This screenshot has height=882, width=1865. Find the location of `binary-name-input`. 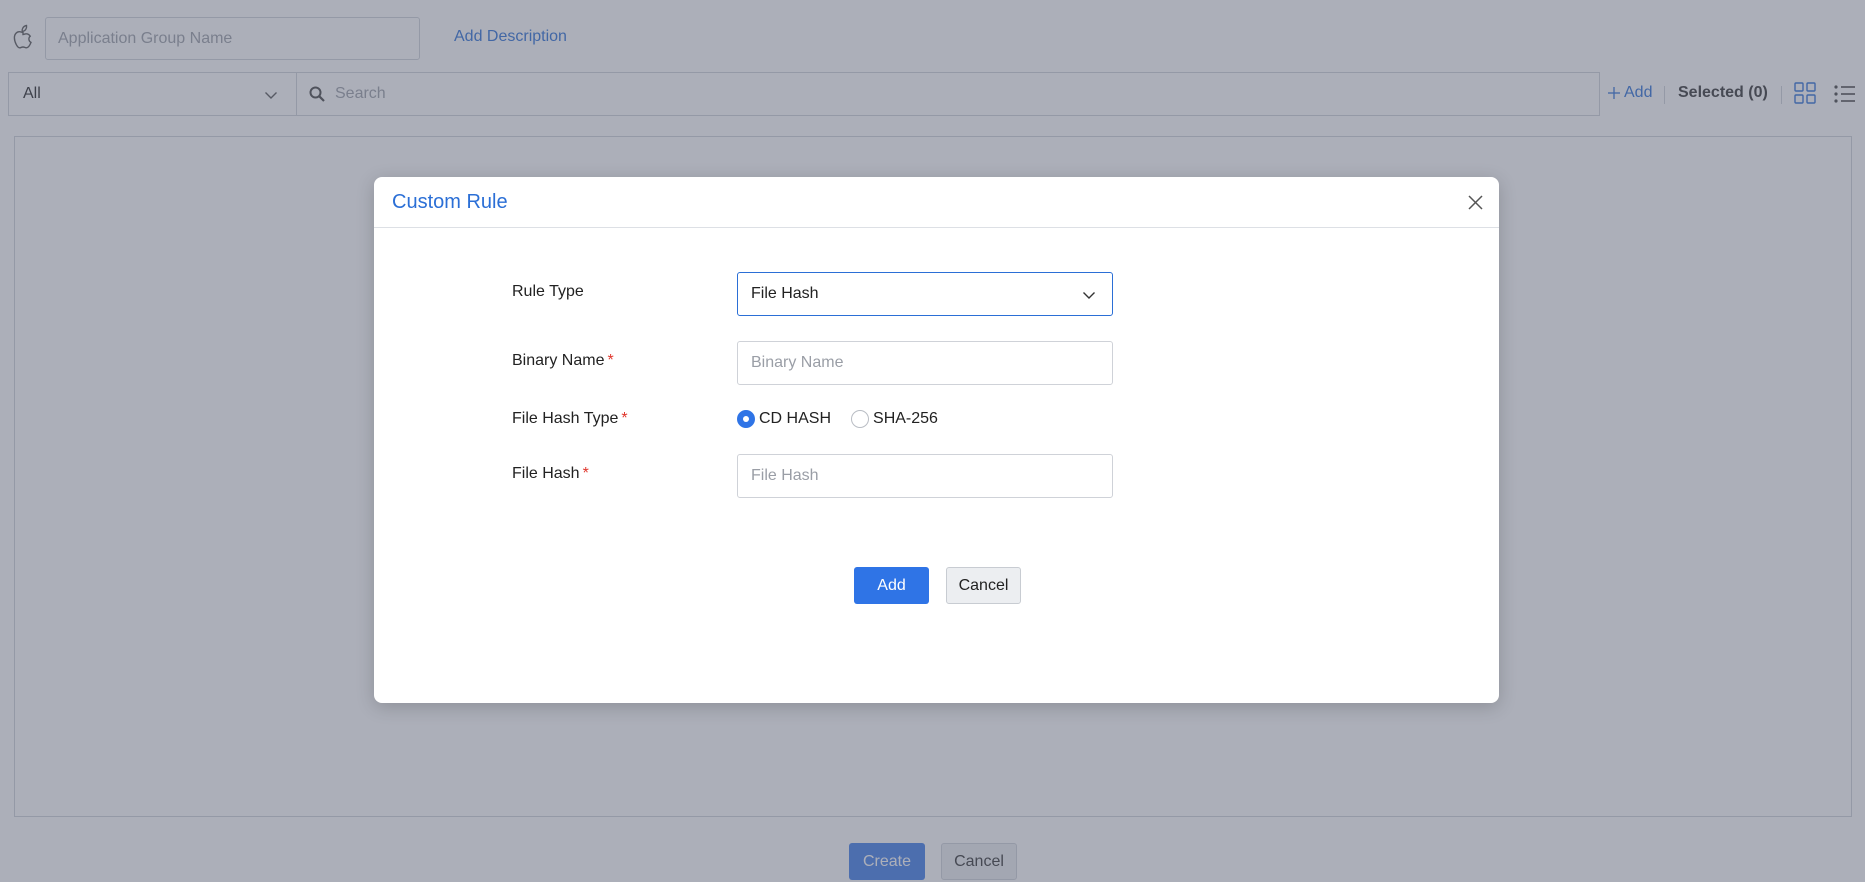

binary-name-input is located at coordinates (925, 363).